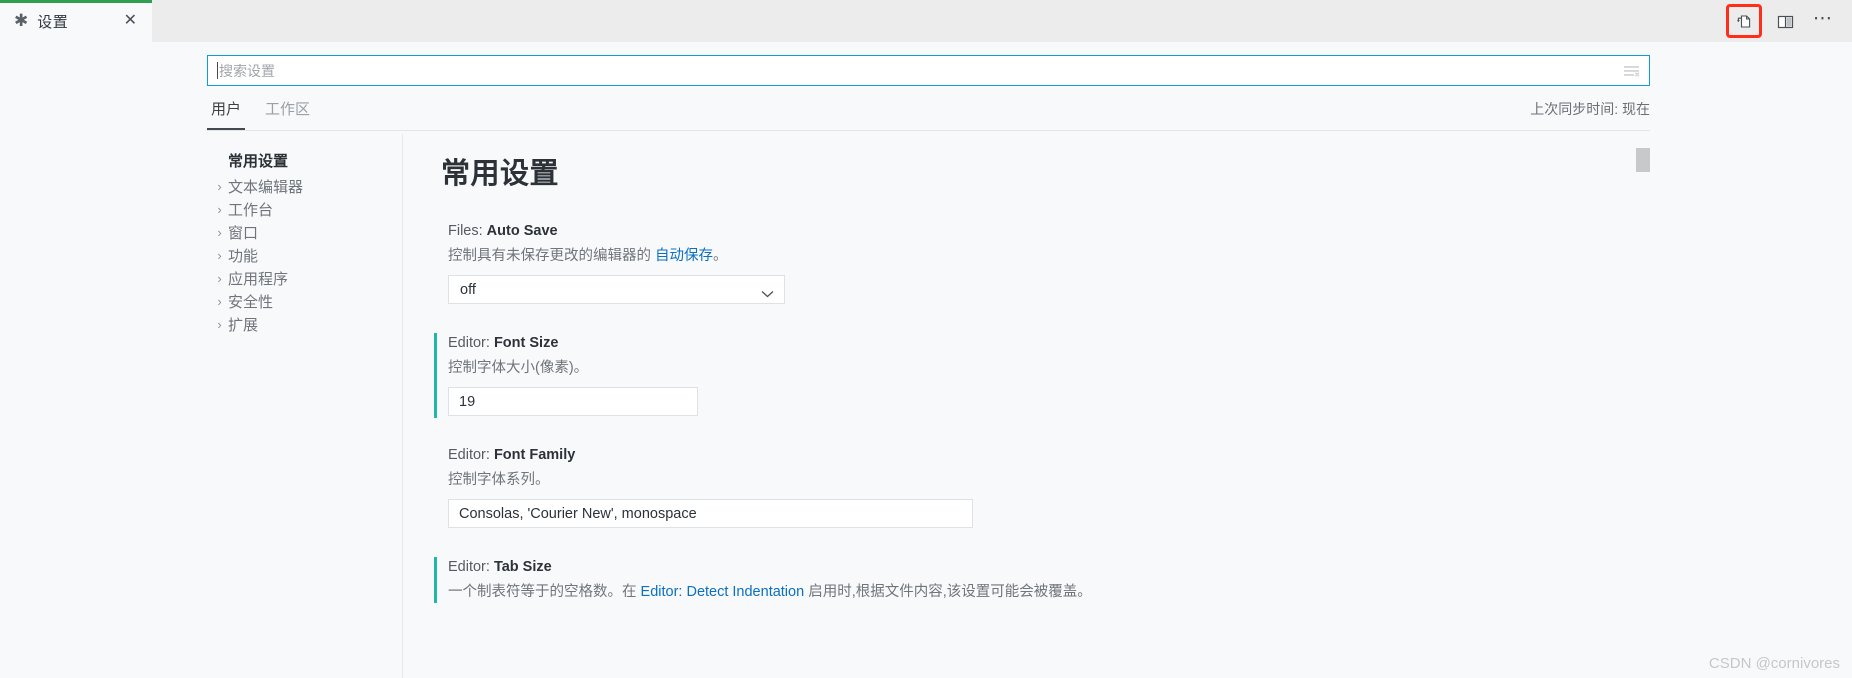 The width and height of the screenshot is (1852, 678). I want to click on toc-item-security-label: 安全性, so click(251, 302).